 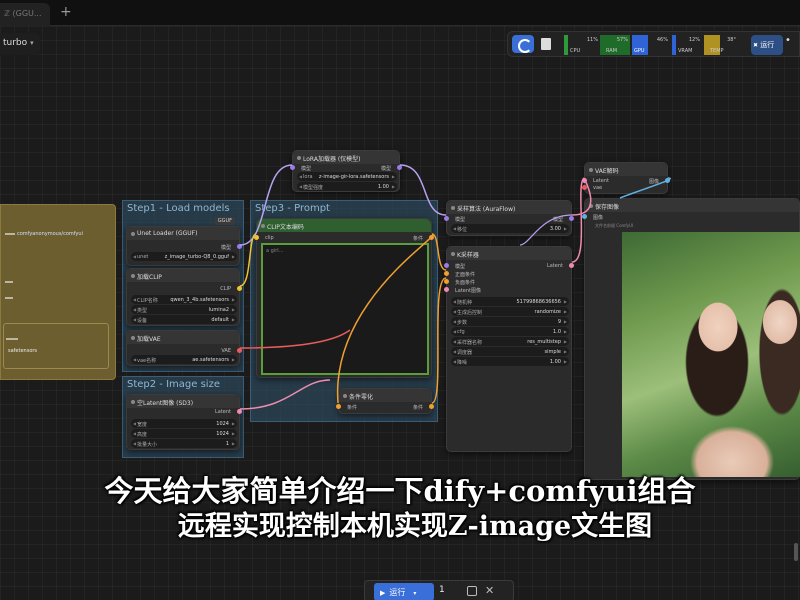 What do you see at coordinates (352, 408) in the screenshot?
I see `input-label: 条件` at bounding box center [352, 408].